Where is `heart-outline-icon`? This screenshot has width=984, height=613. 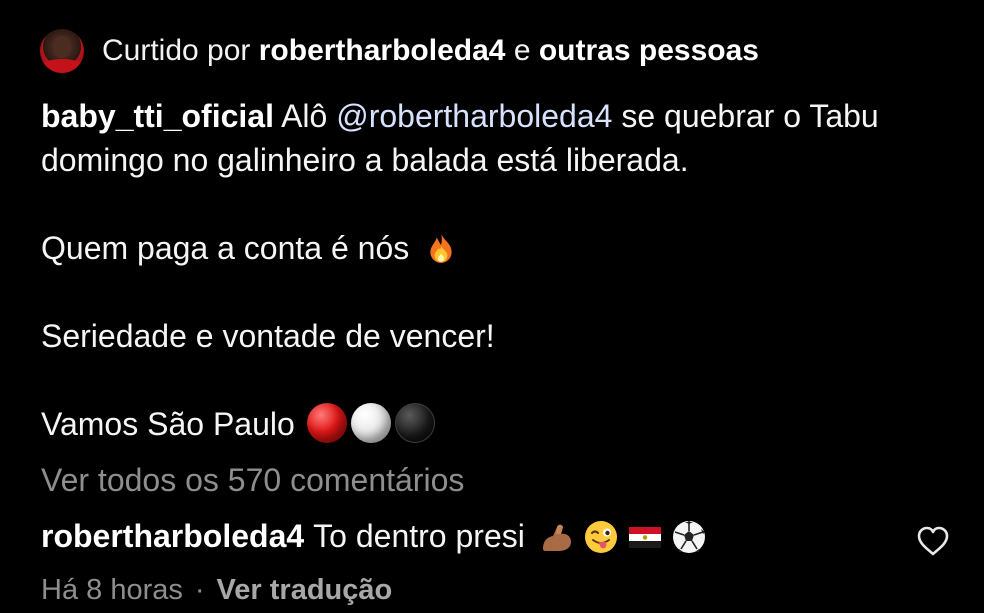
heart-outline-icon is located at coordinates (933, 541).